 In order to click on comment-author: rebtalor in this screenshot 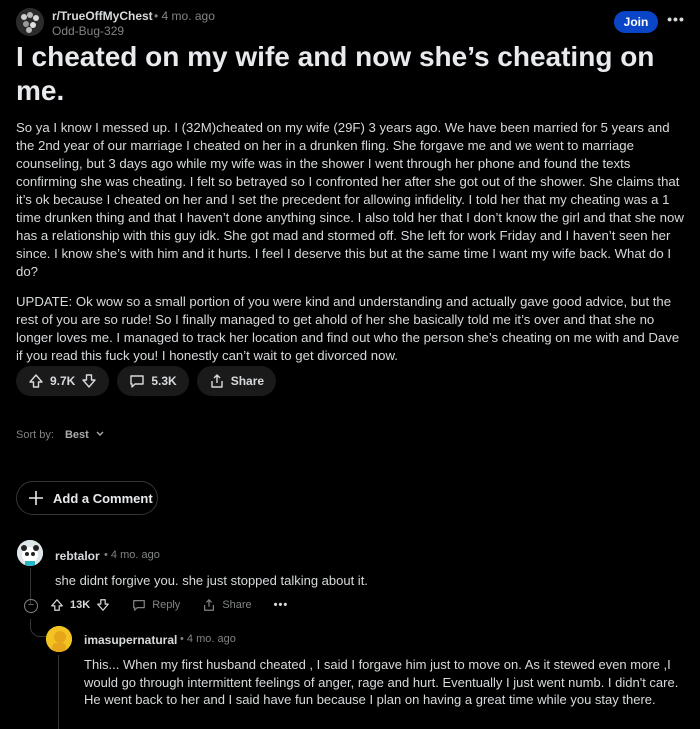, I will do `click(77, 556)`.